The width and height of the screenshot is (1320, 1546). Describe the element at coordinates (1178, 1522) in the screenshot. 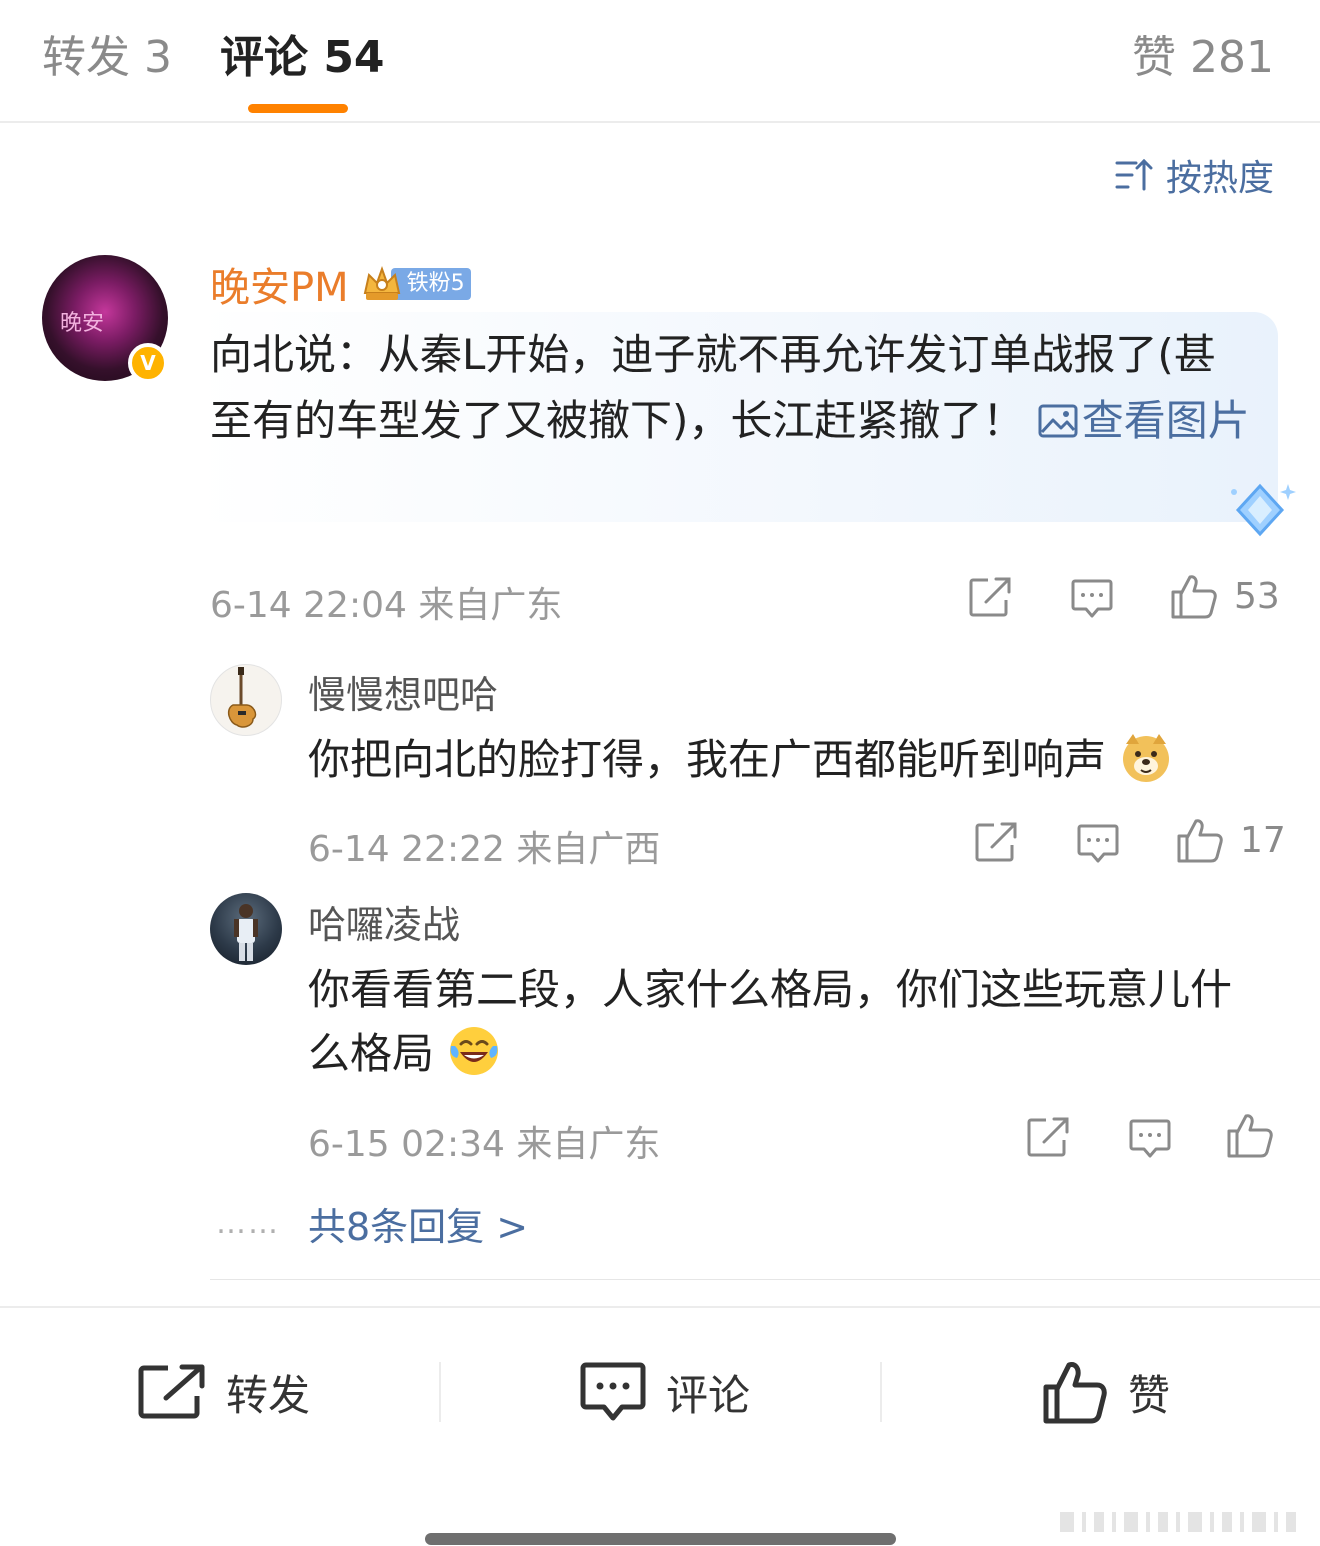

I see `watermark-image` at that location.